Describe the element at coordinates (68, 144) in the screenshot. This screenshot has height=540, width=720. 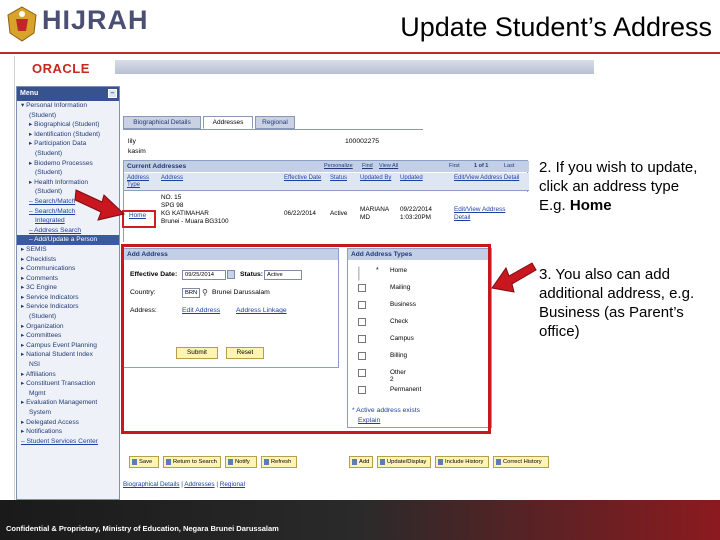
I see `menu-item-participation: ▸ Participation Data` at that location.